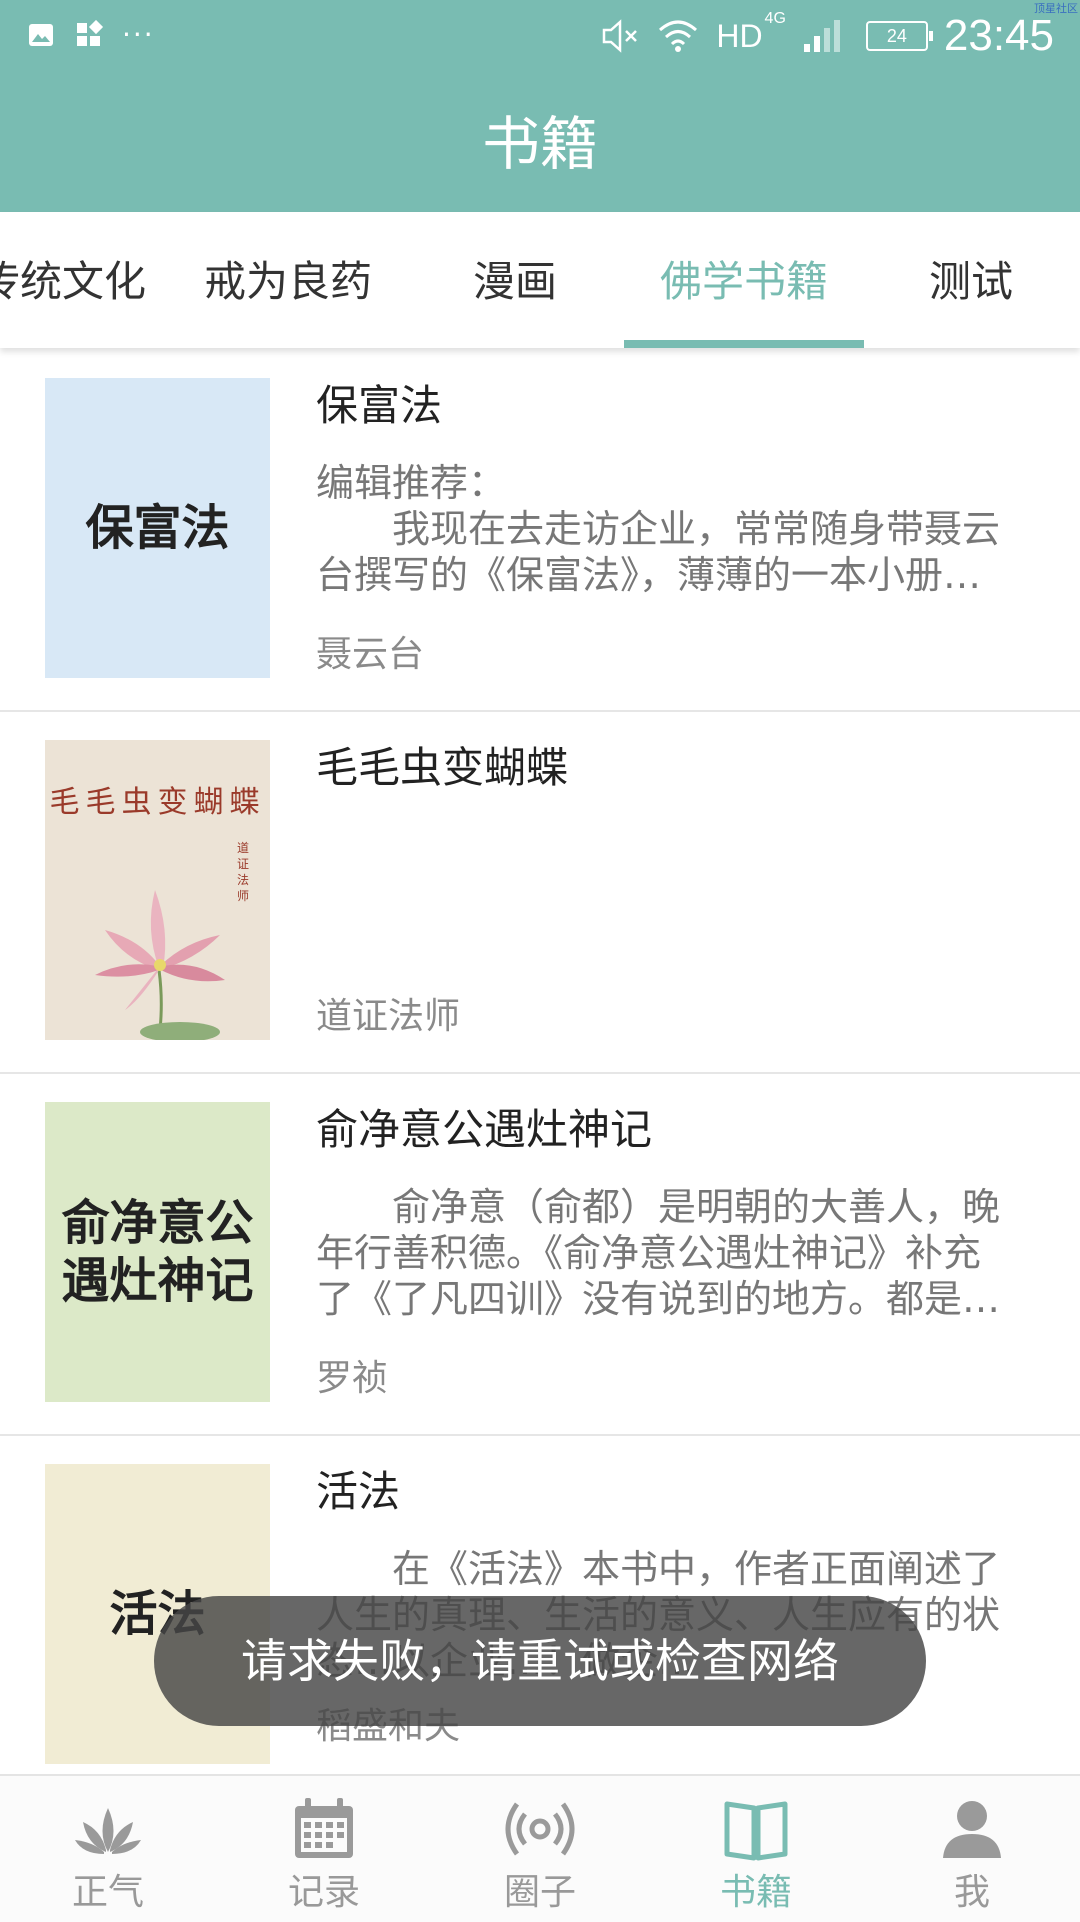  What do you see at coordinates (539, 144) in the screenshot?
I see `page-title: 书籍` at bounding box center [539, 144].